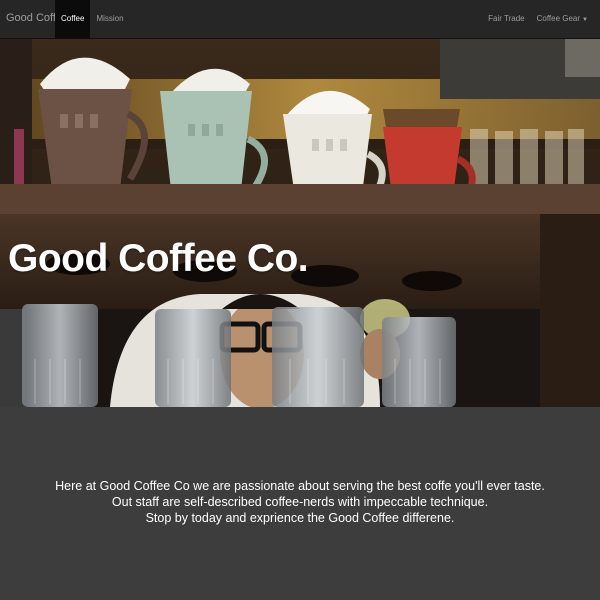  Describe the element at coordinates (506, 19) in the screenshot. I see `nav-item-fair-trade: Fair Trade` at that location.